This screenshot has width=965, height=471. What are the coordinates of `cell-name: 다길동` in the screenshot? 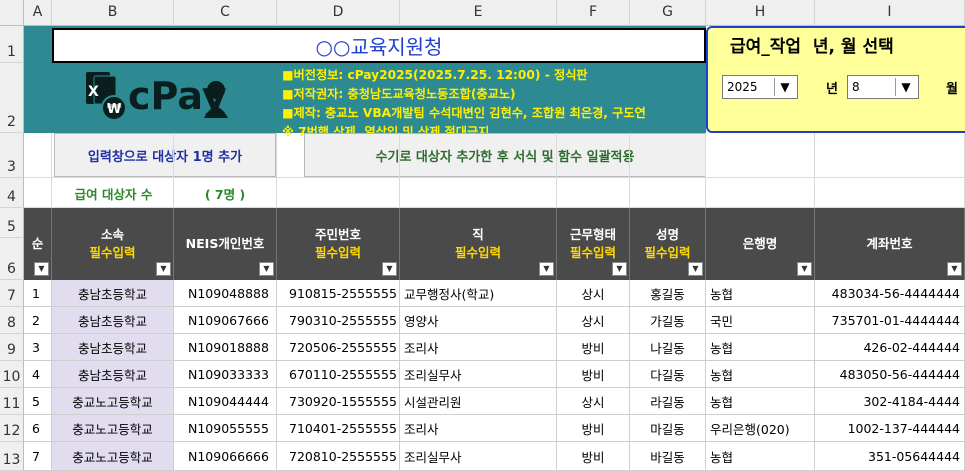 It's located at (668, 374).